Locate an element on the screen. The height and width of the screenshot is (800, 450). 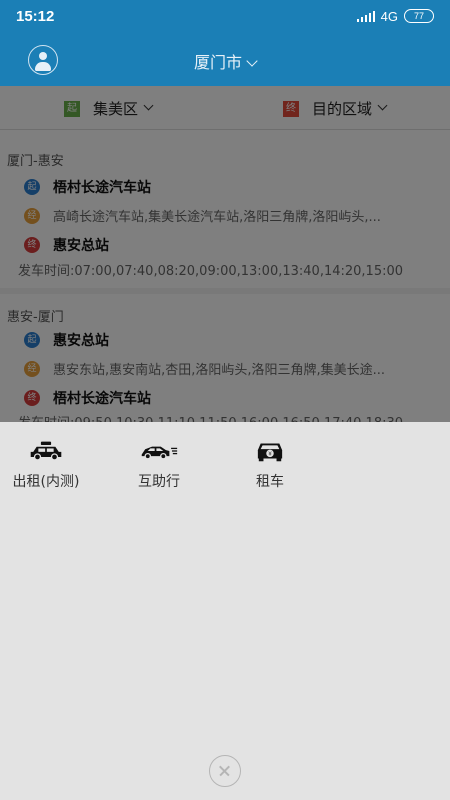
close-icon is located at coordinates (225, 771).